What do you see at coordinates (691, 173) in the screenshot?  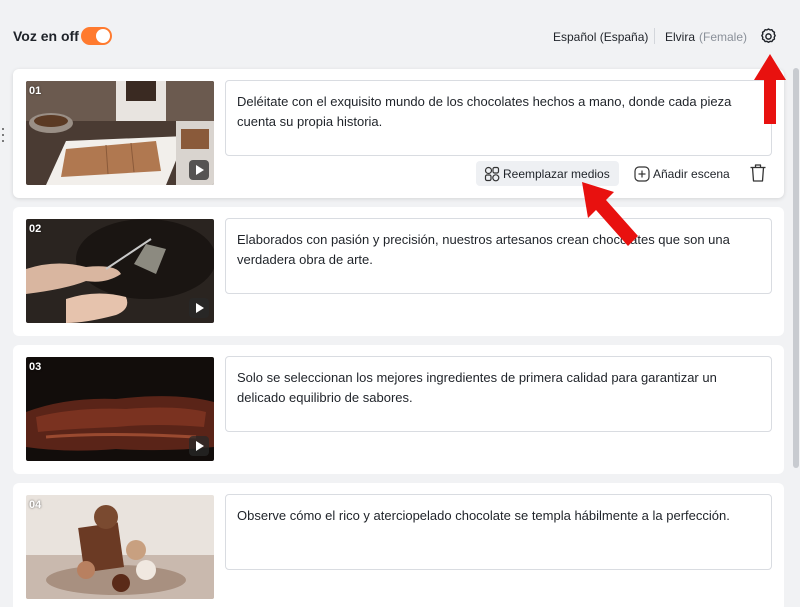 I see `add-scene-label: Añadir escena` at bounding box center [691, 173].